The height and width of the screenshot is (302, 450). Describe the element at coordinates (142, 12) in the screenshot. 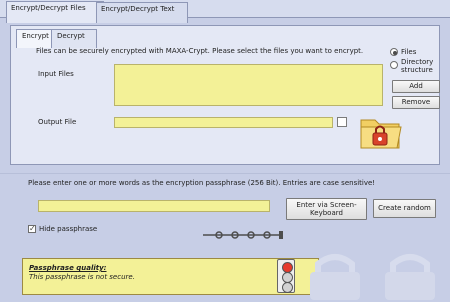

I see `tab-encrypt-decrypt-text: Encrypt/Decrypt Text` at that location.